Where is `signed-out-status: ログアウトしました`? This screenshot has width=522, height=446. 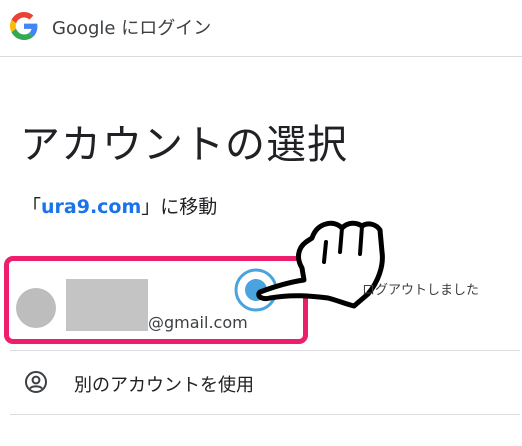
signed-out-status: ログアウトしました is located at coordinates (421, 290).